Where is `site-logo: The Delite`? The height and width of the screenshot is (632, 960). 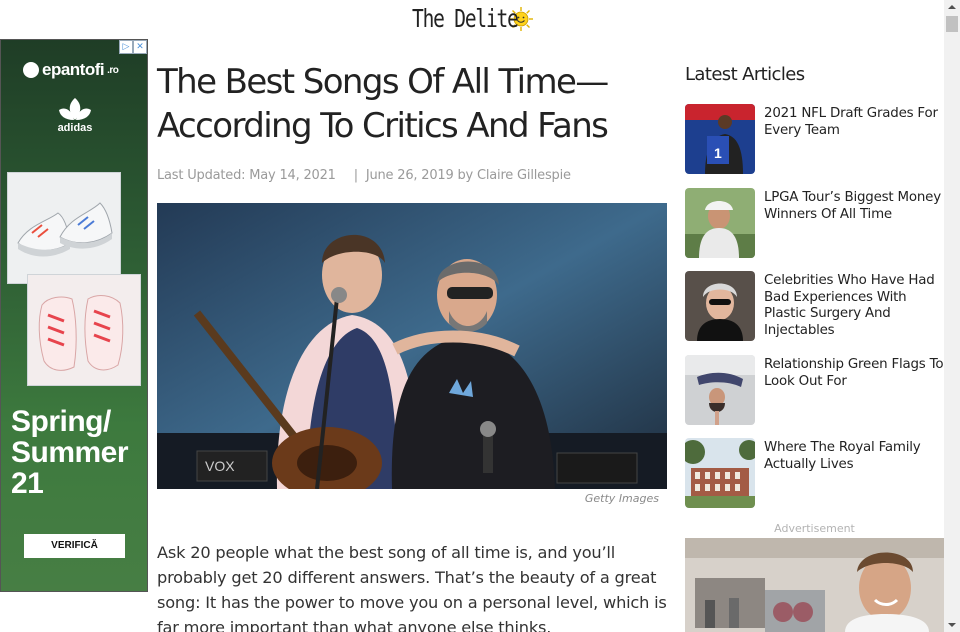 site-logo: The Delite is located at coordinates (473, 18).